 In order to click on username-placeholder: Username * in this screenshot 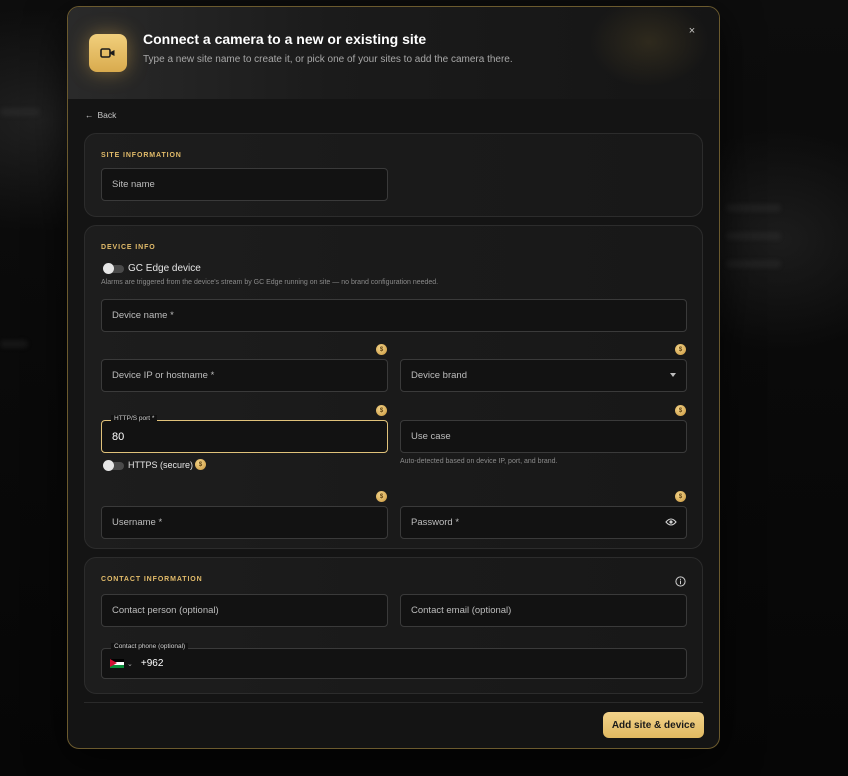, I will do `click(137, 522)`.